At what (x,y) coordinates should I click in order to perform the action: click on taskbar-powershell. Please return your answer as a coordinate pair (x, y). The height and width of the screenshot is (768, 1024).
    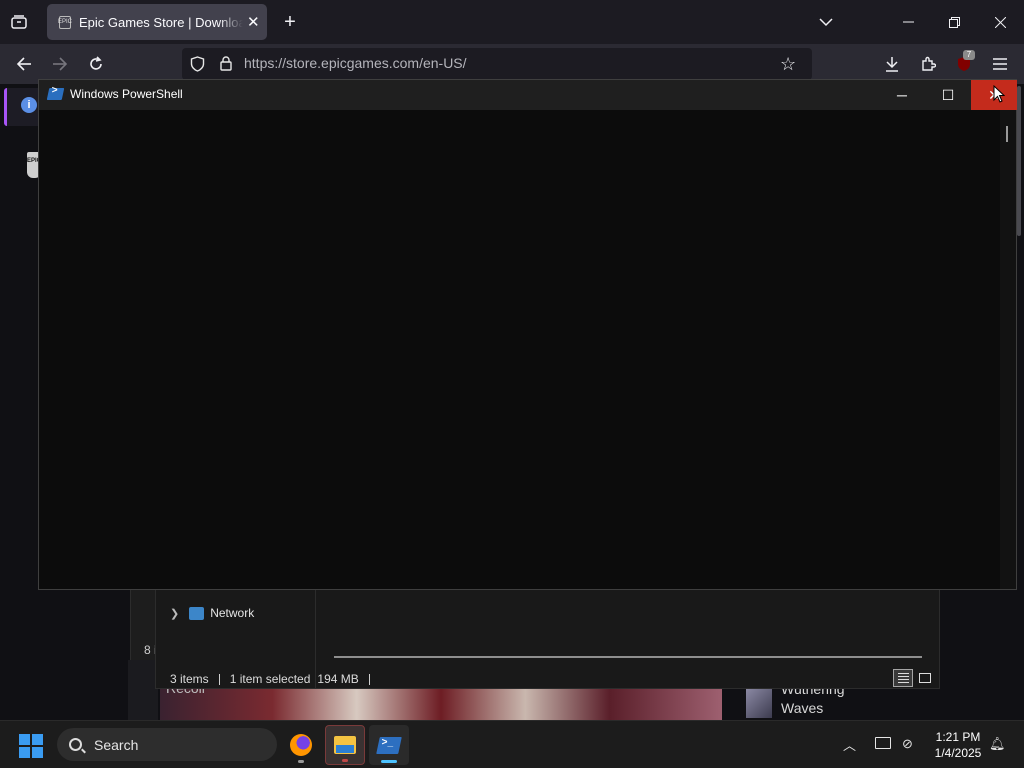
    Looking at the image, I should click on (389, 745).